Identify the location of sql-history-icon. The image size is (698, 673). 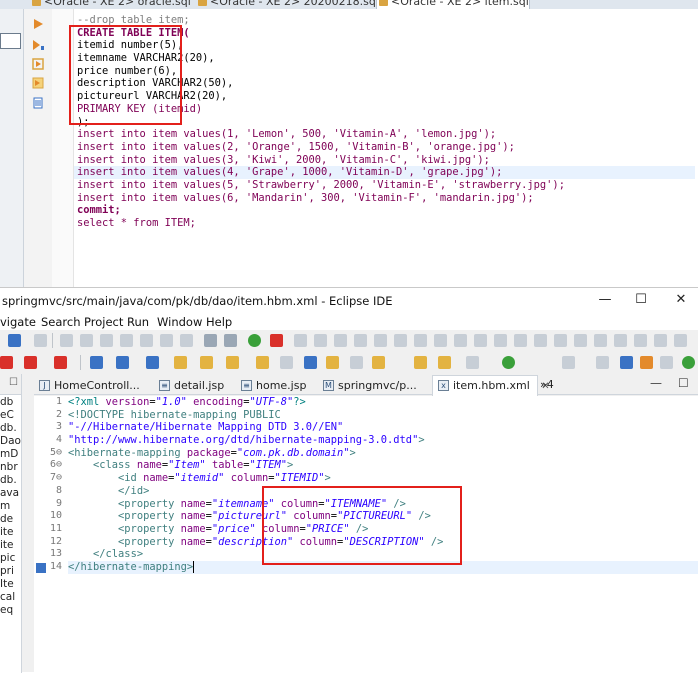
(38, 103).